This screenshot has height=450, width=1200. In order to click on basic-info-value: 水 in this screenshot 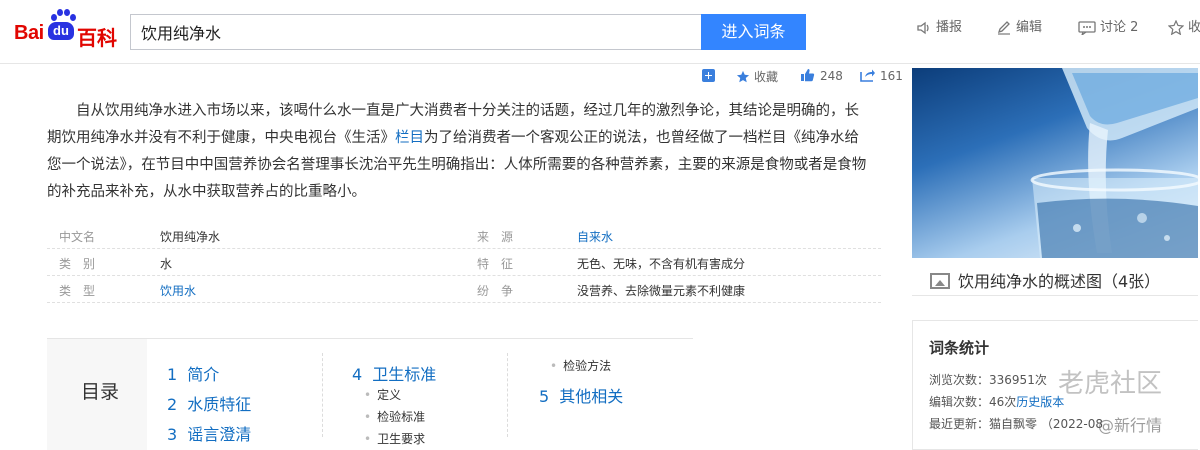, I will do `click(166, 264)`.